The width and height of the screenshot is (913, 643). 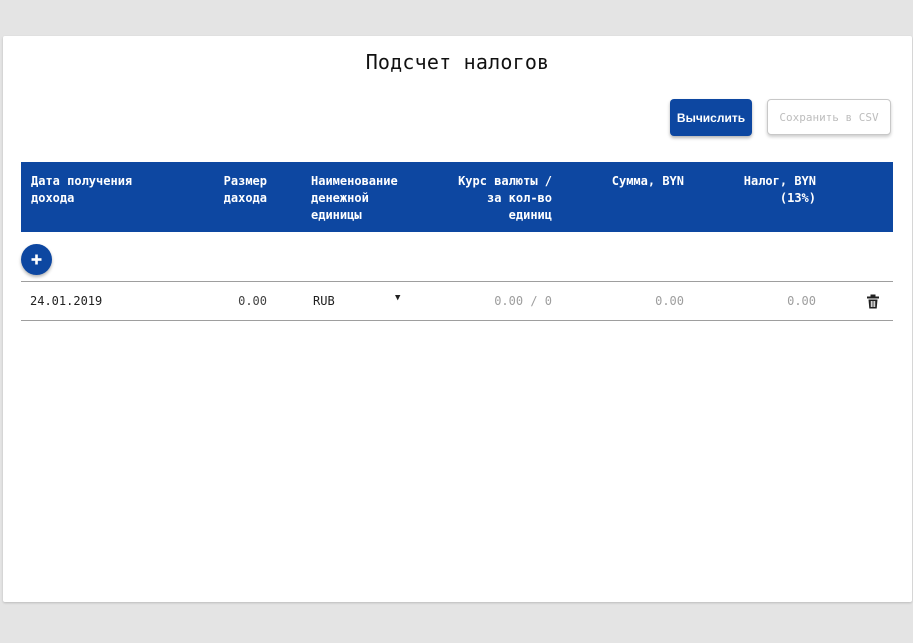 What do you see at coordinates (66, 301) in the screenshot?
I see `income-date-field: 24.01.2019` at bounding box center [66, 301].